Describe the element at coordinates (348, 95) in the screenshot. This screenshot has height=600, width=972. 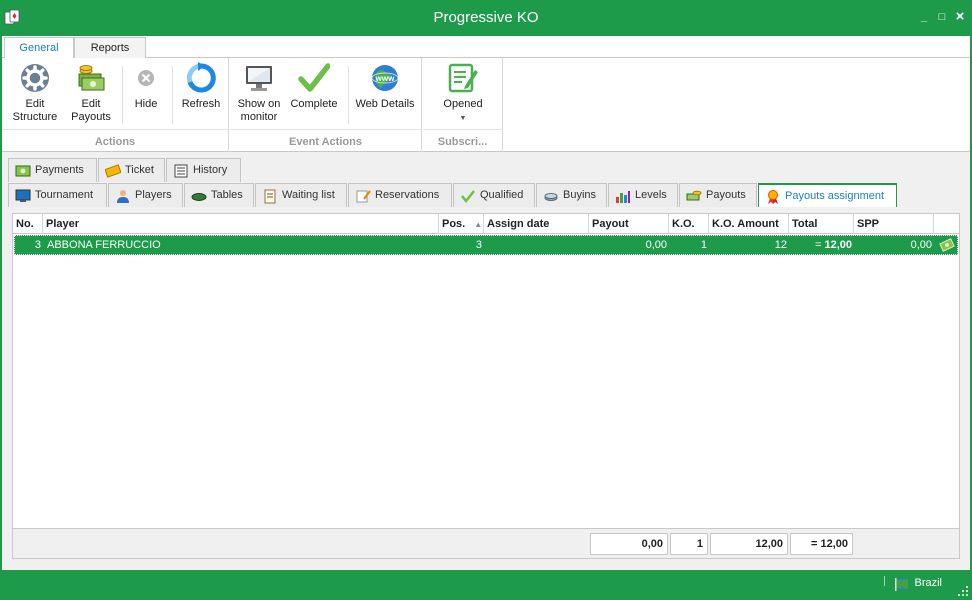
I see `ribbon-separator` at that location.